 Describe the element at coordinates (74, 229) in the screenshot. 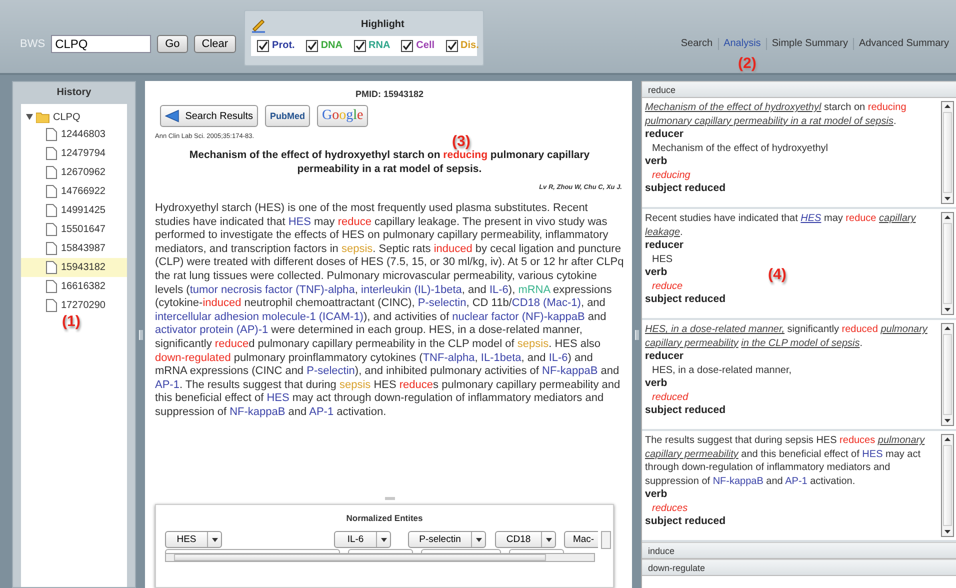

I see `tree-item: 15501647` at that location.